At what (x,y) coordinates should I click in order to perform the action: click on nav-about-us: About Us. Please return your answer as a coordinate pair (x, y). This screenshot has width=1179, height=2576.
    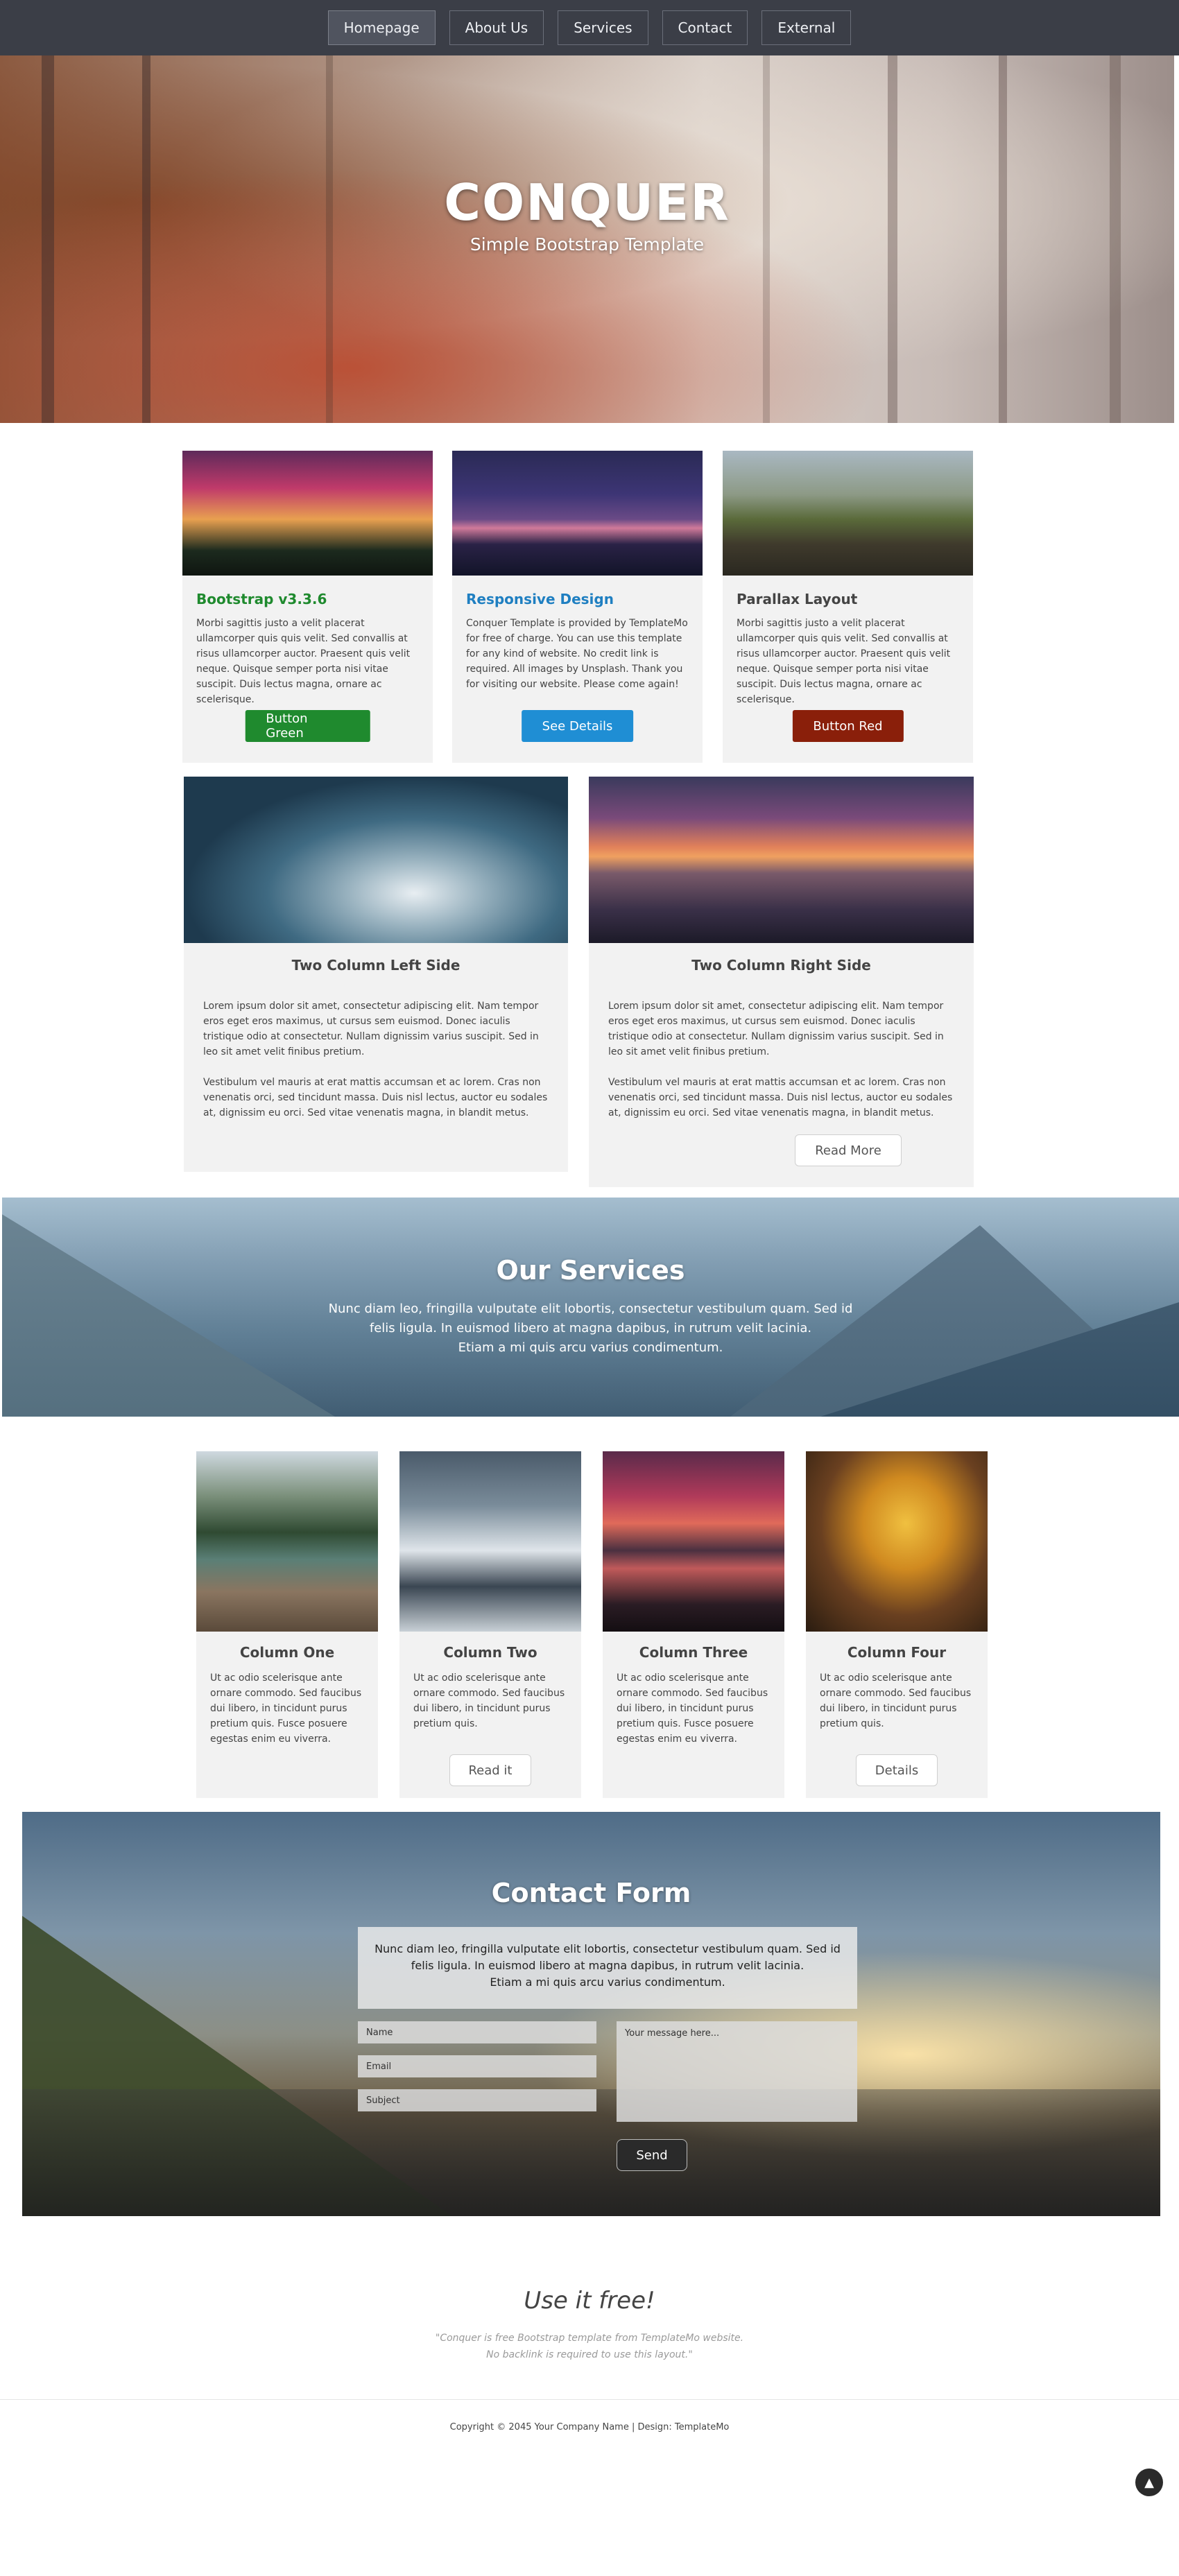
    Looking at the image, I should click on (496, 27).